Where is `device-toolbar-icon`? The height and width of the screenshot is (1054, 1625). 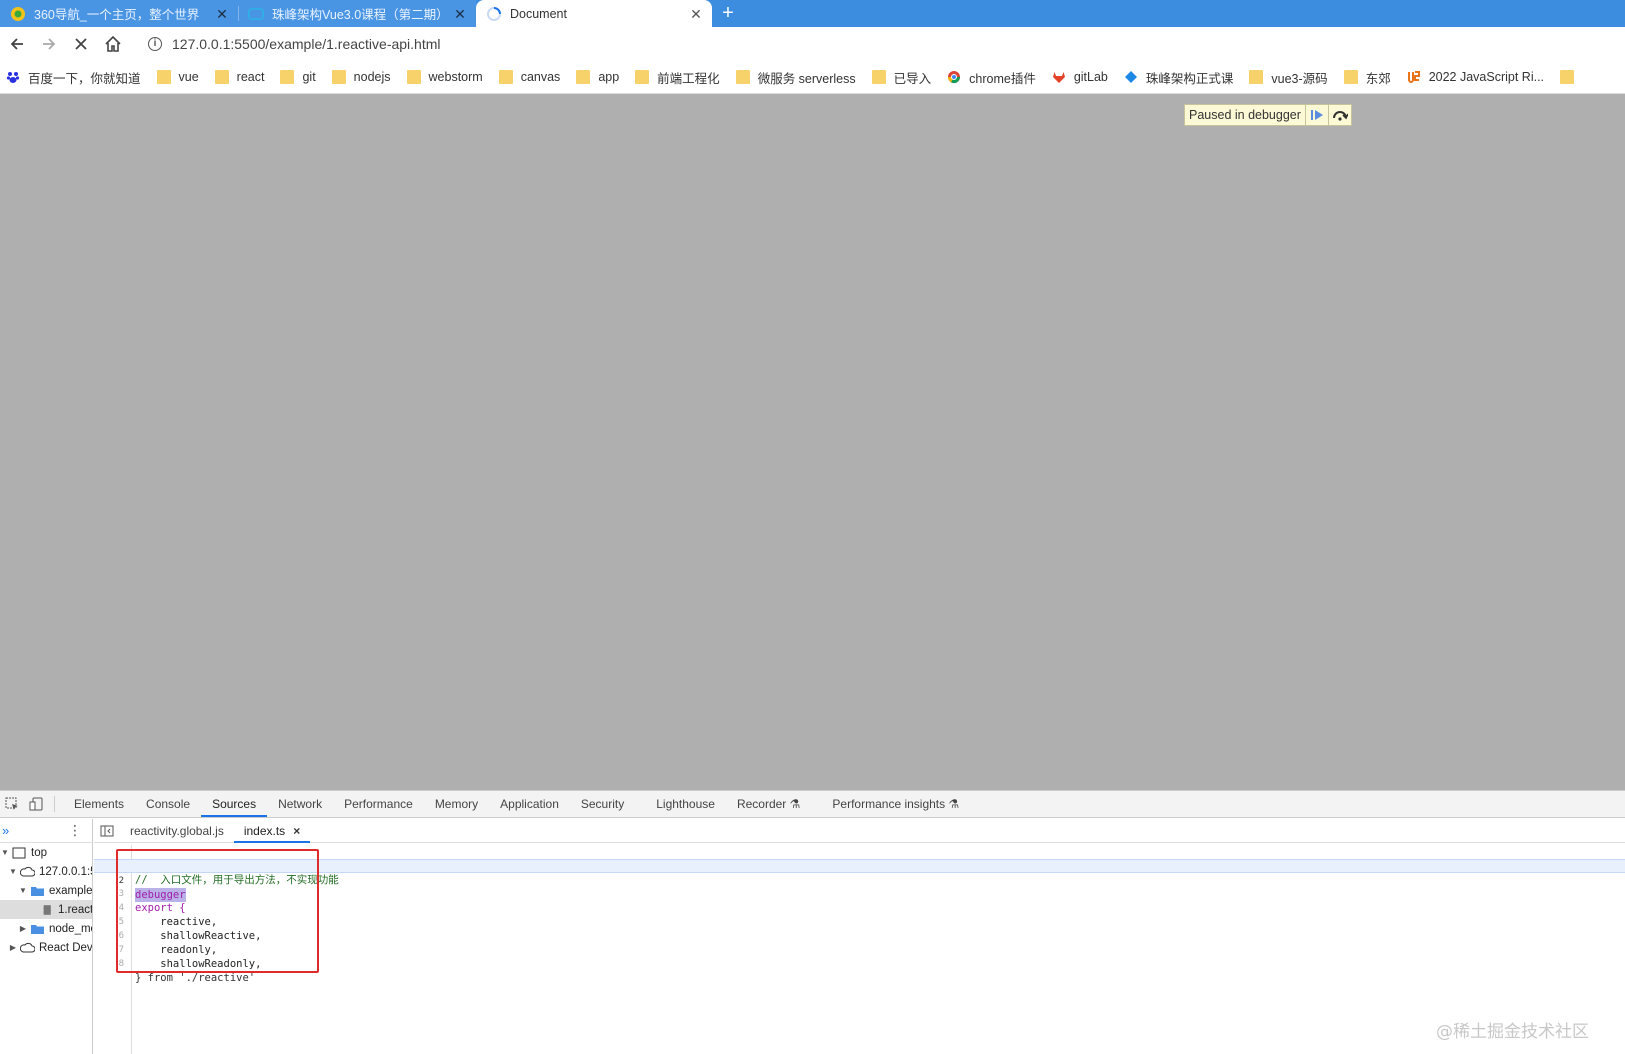 device-toolbar-icon is located at coordinates (36, 804).